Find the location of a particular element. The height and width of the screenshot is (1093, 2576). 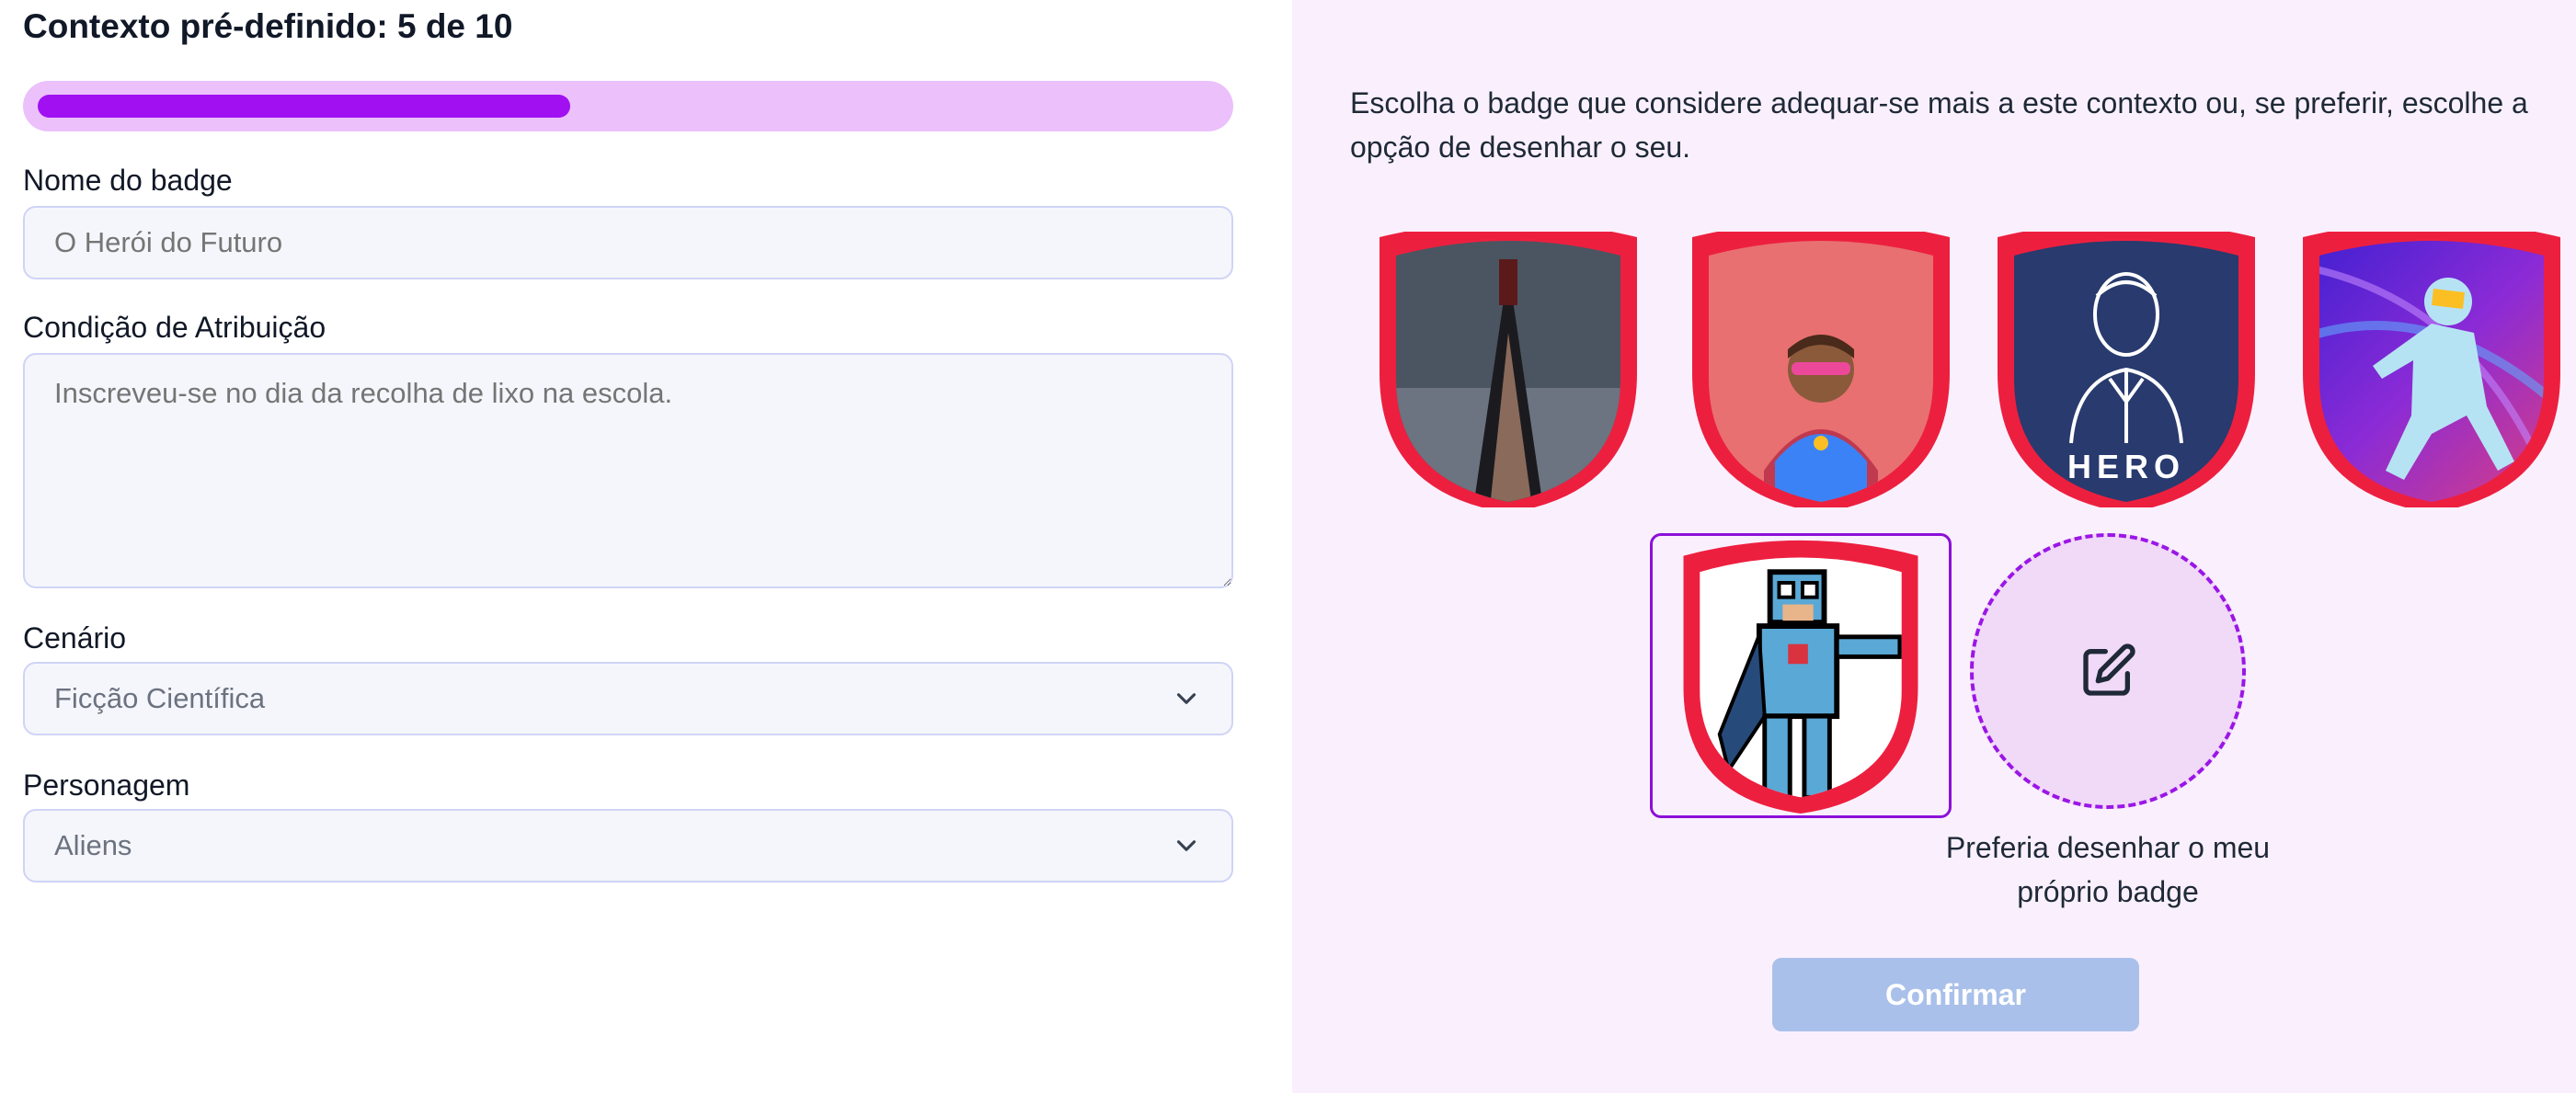

character-select: Aliens is located at coordinates (628, 845).